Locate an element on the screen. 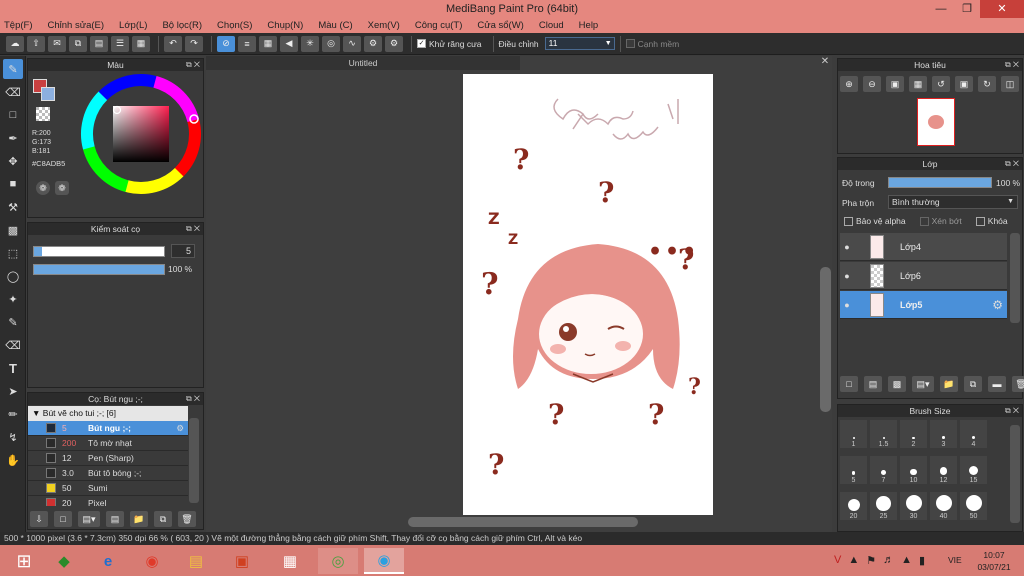 The width and height of the screenshot is (1024, 576). brush-size-preset: 50 is located at coordinates (973, 506).